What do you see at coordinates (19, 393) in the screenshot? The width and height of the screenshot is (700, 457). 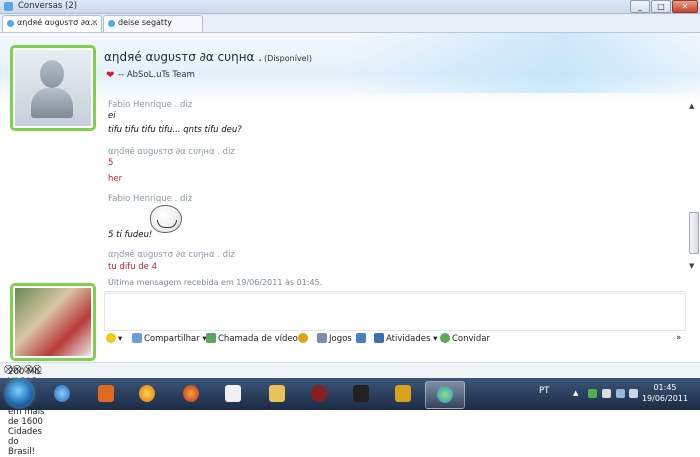 I see `start-button` at bounding box center [19, 393].